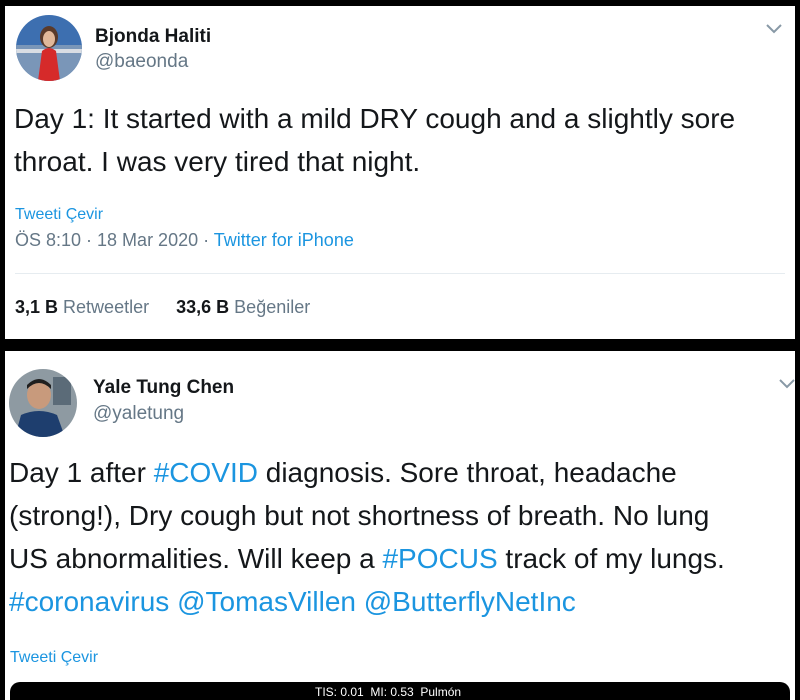 The image size is (800, 700). Describe the element at coordinates (114, 240) in the screenshot. I see `timestamp: ÖS 8:10 · 18 Mar 2020 ·` at that location.